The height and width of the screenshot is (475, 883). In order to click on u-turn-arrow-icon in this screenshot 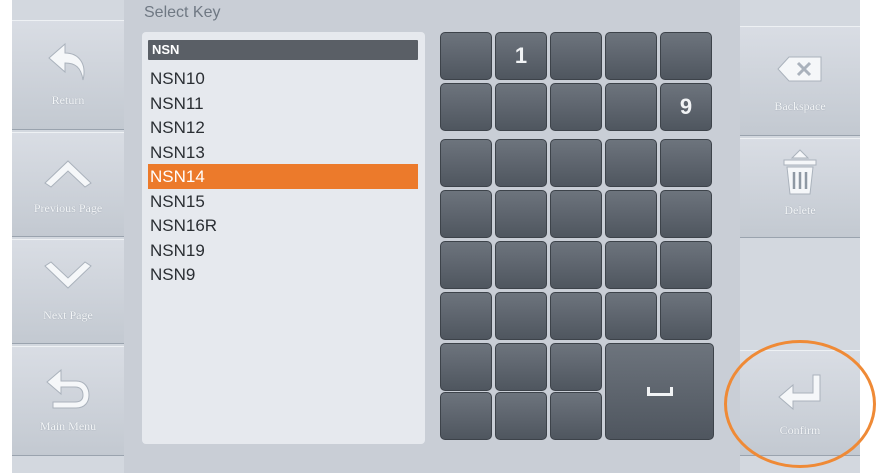, I will do `click(68, 389)`.